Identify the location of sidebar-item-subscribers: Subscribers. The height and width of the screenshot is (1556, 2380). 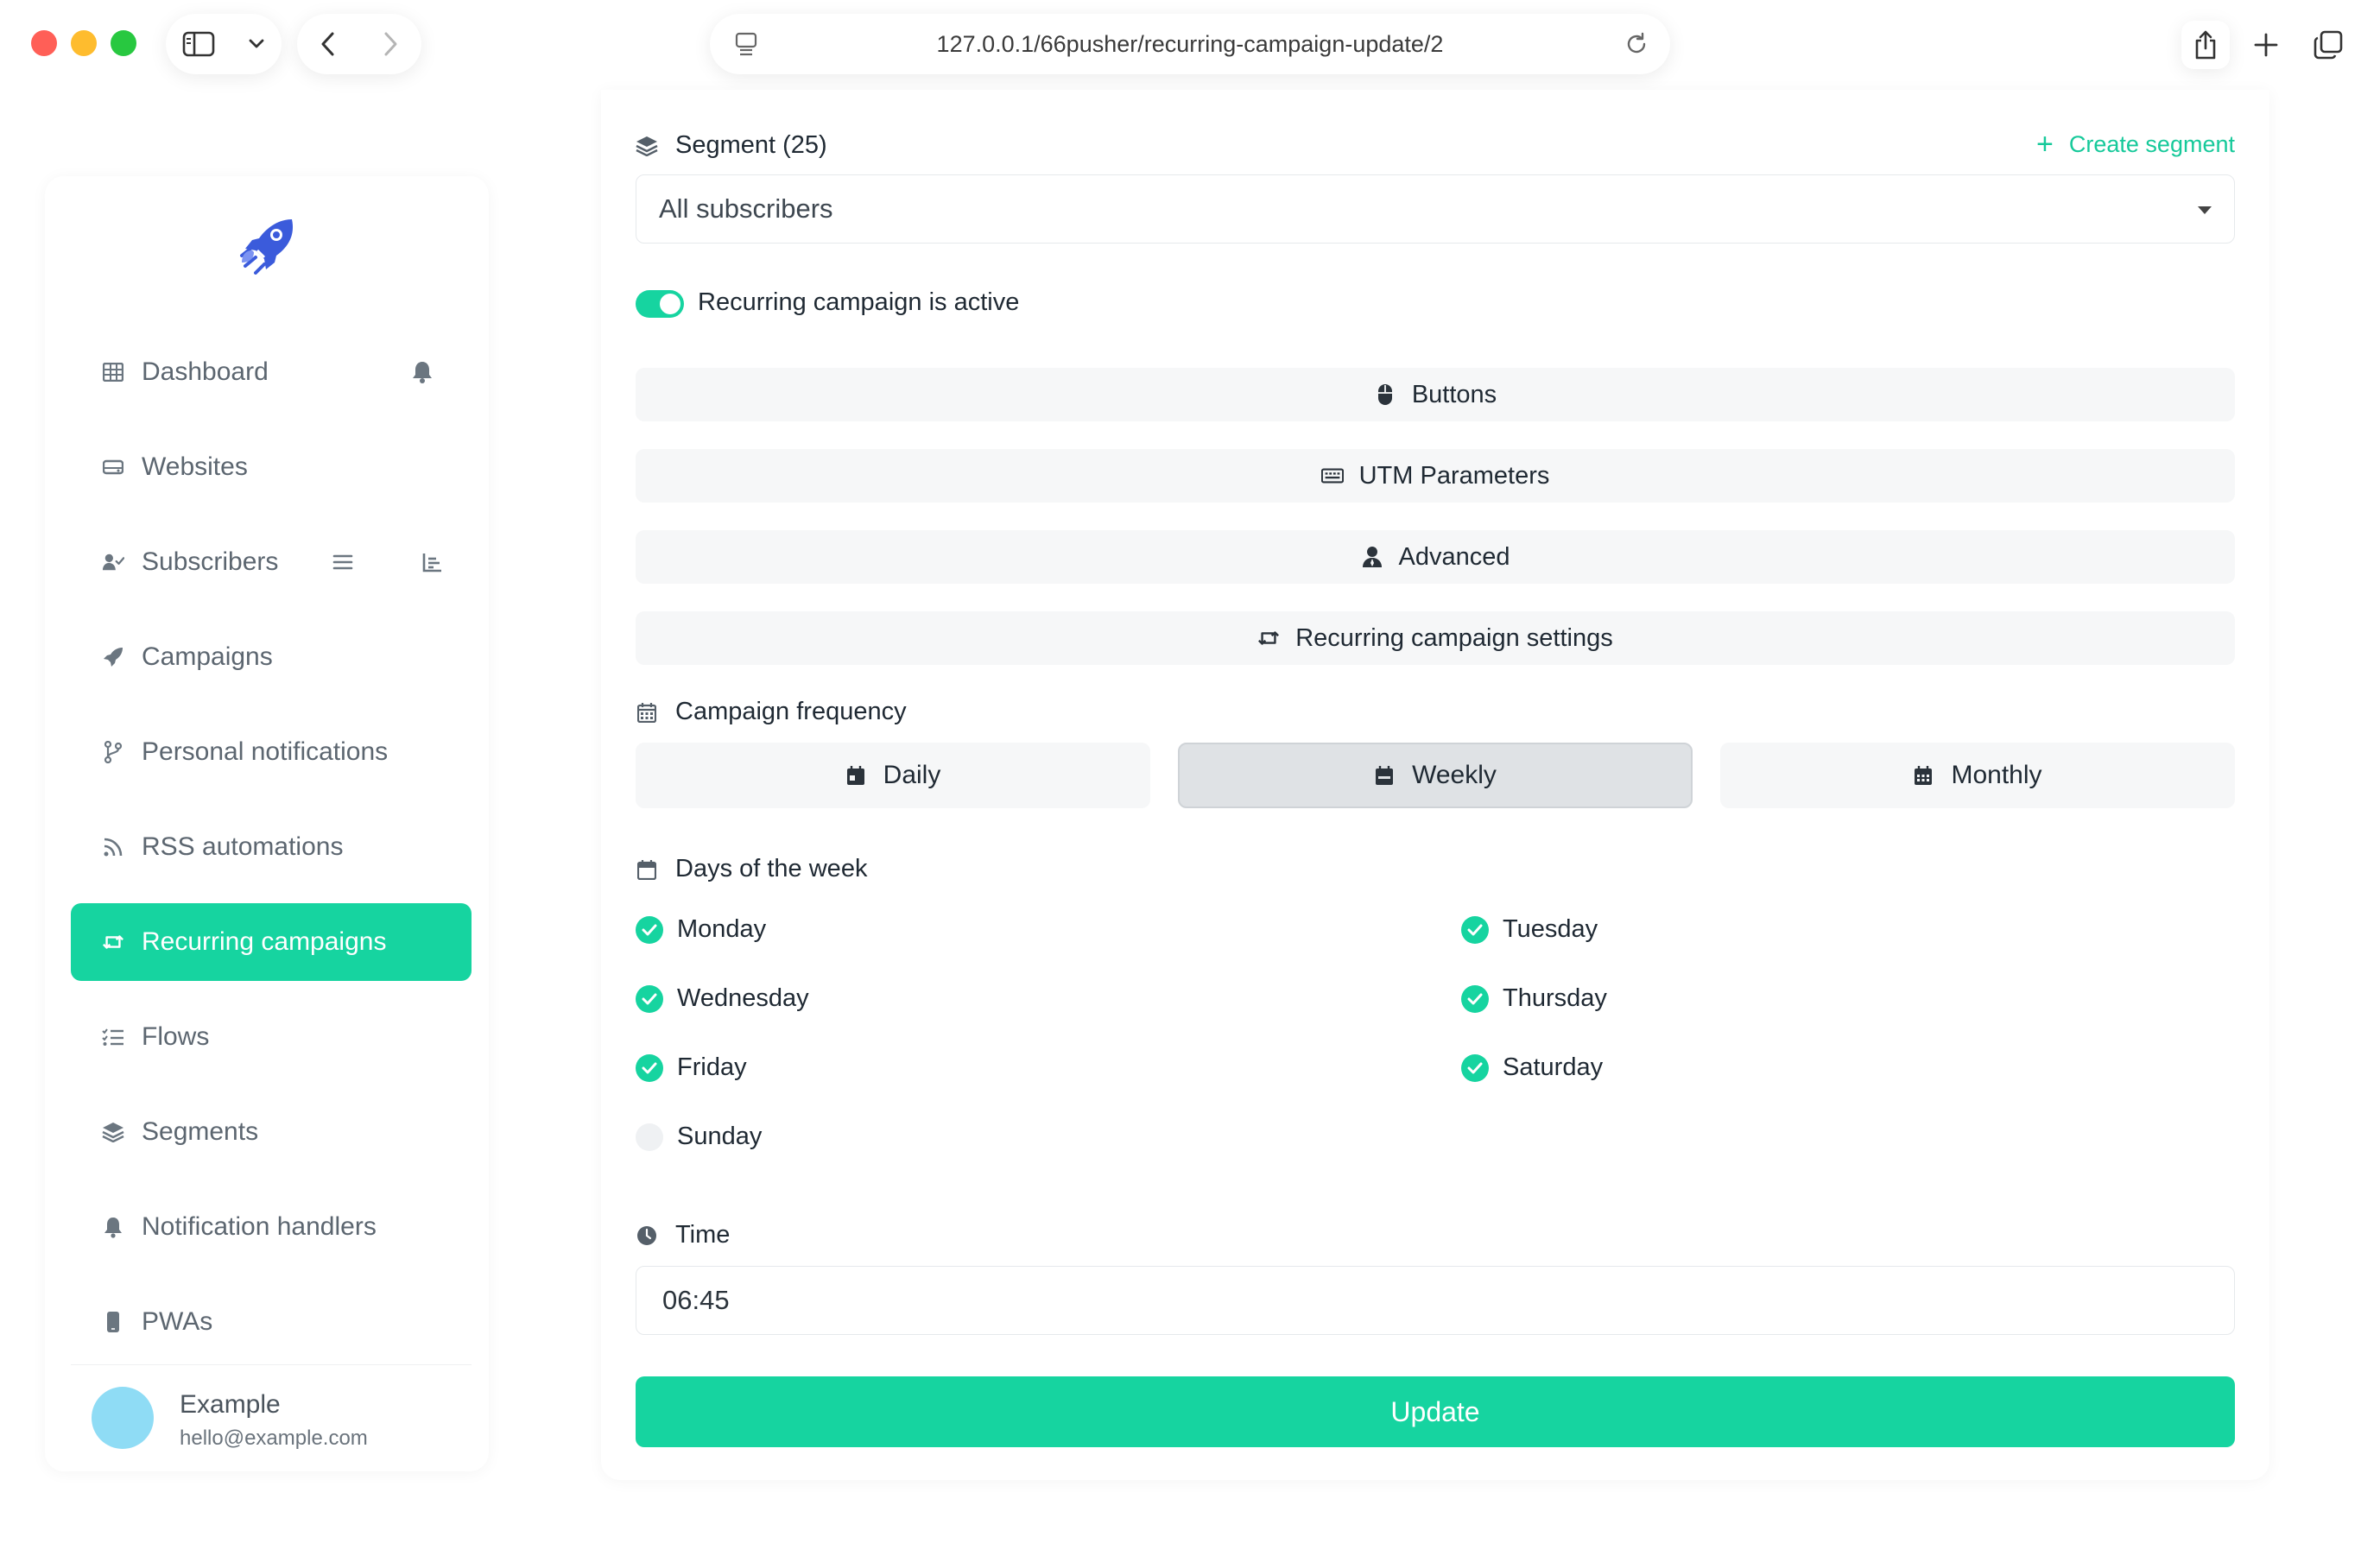
(271, 562).